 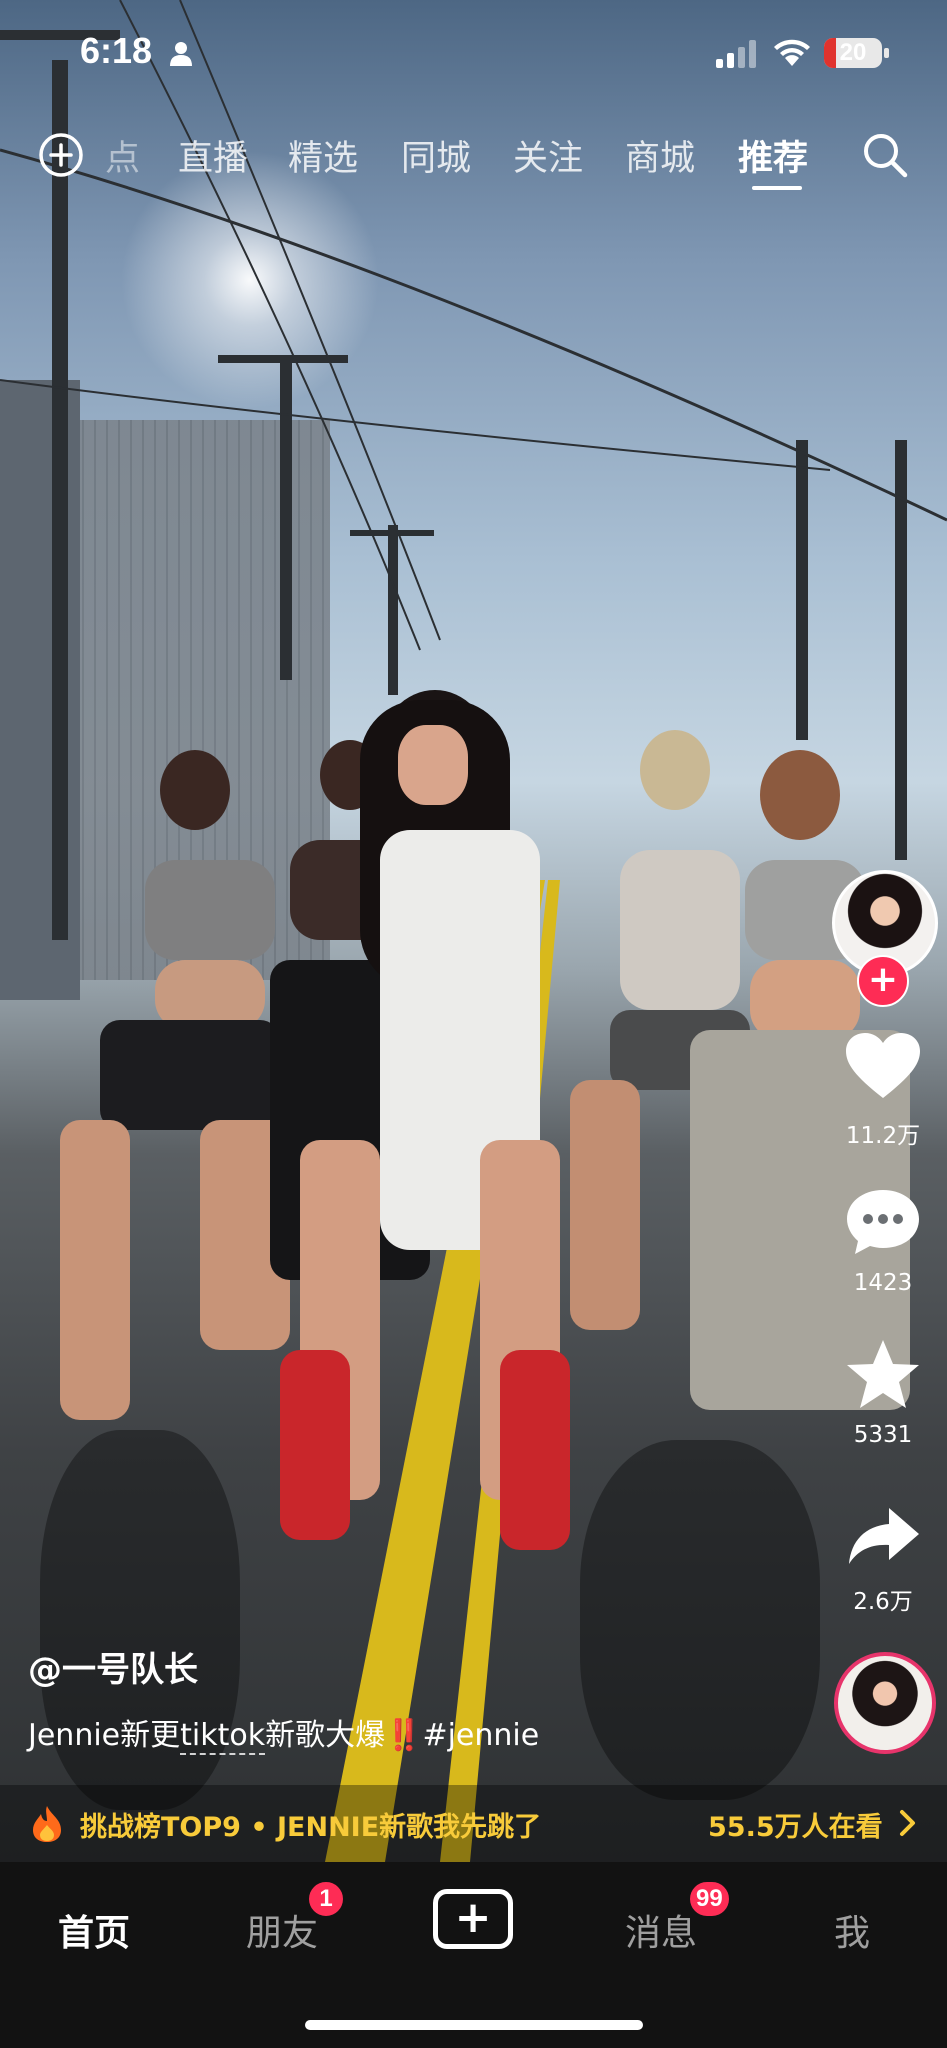 I want to click on tab-featured: 精选, so click(x=323, y=155).